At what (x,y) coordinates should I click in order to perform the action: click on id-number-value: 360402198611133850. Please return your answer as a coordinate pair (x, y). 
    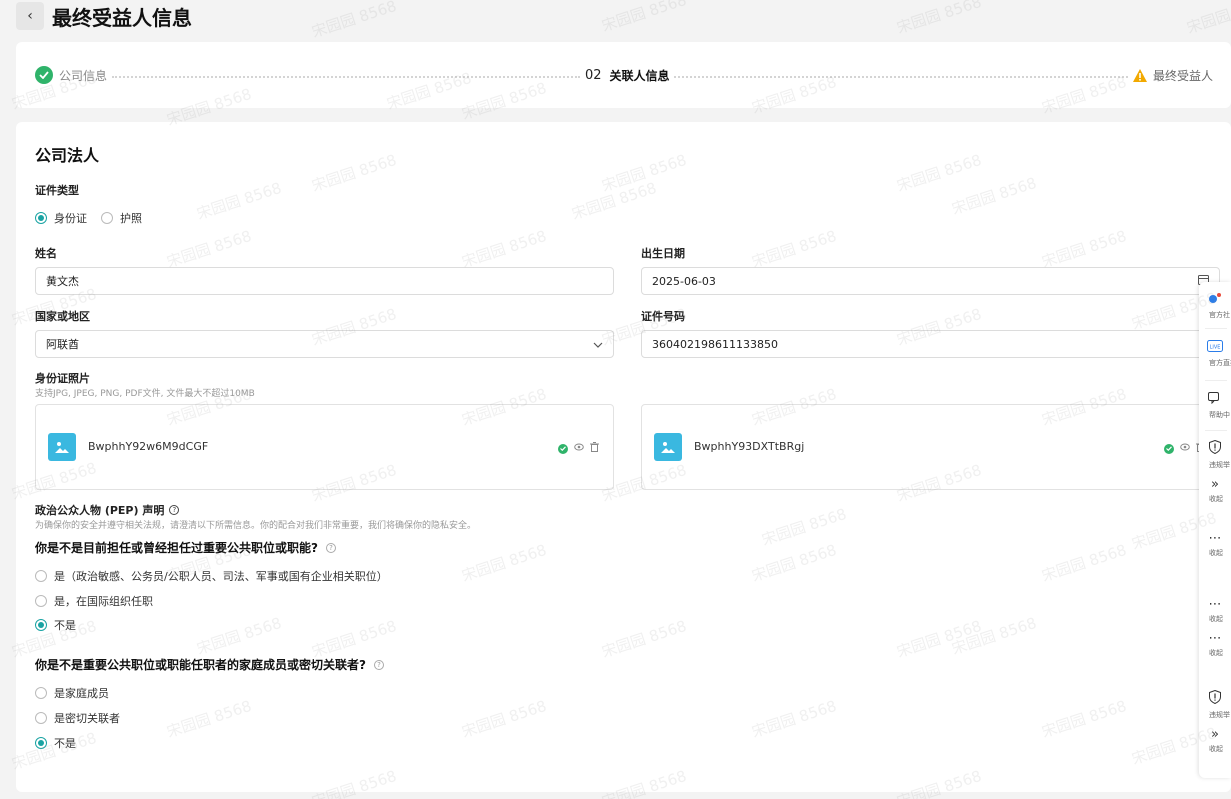
    Looking at the image, I should click on (715, 344).